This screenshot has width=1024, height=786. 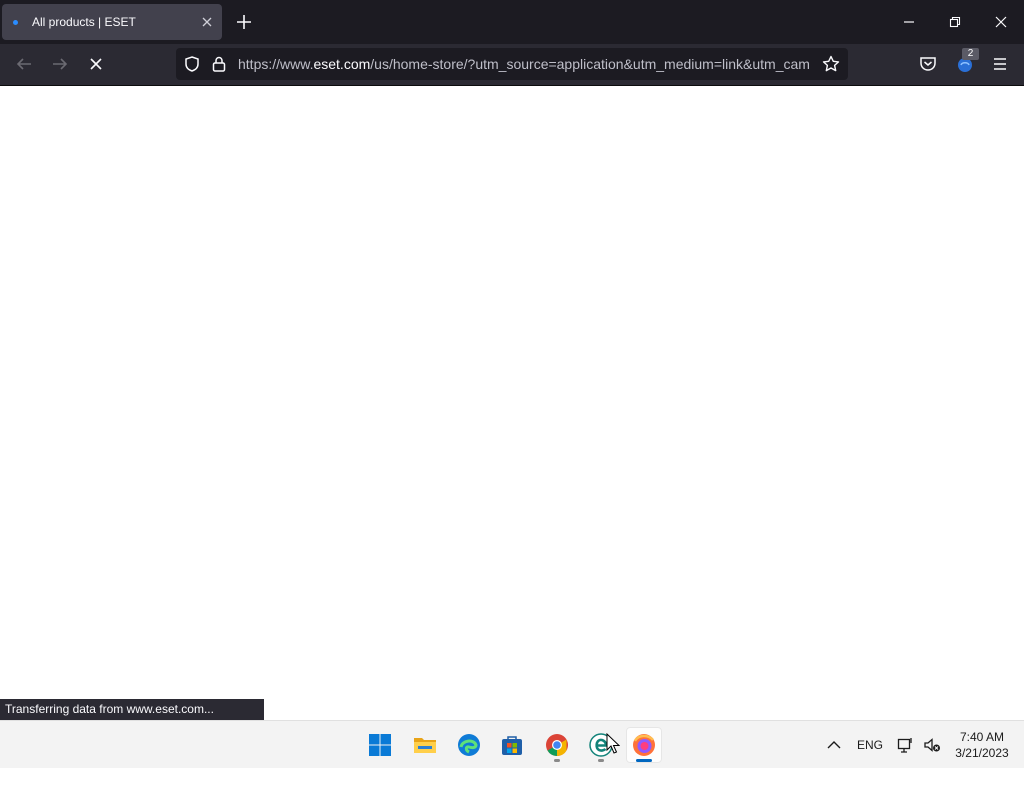 What do you see at coordinates (965, 63) in the screenshot?
I see `extension-button: 2` at bounding box center [965, 63].